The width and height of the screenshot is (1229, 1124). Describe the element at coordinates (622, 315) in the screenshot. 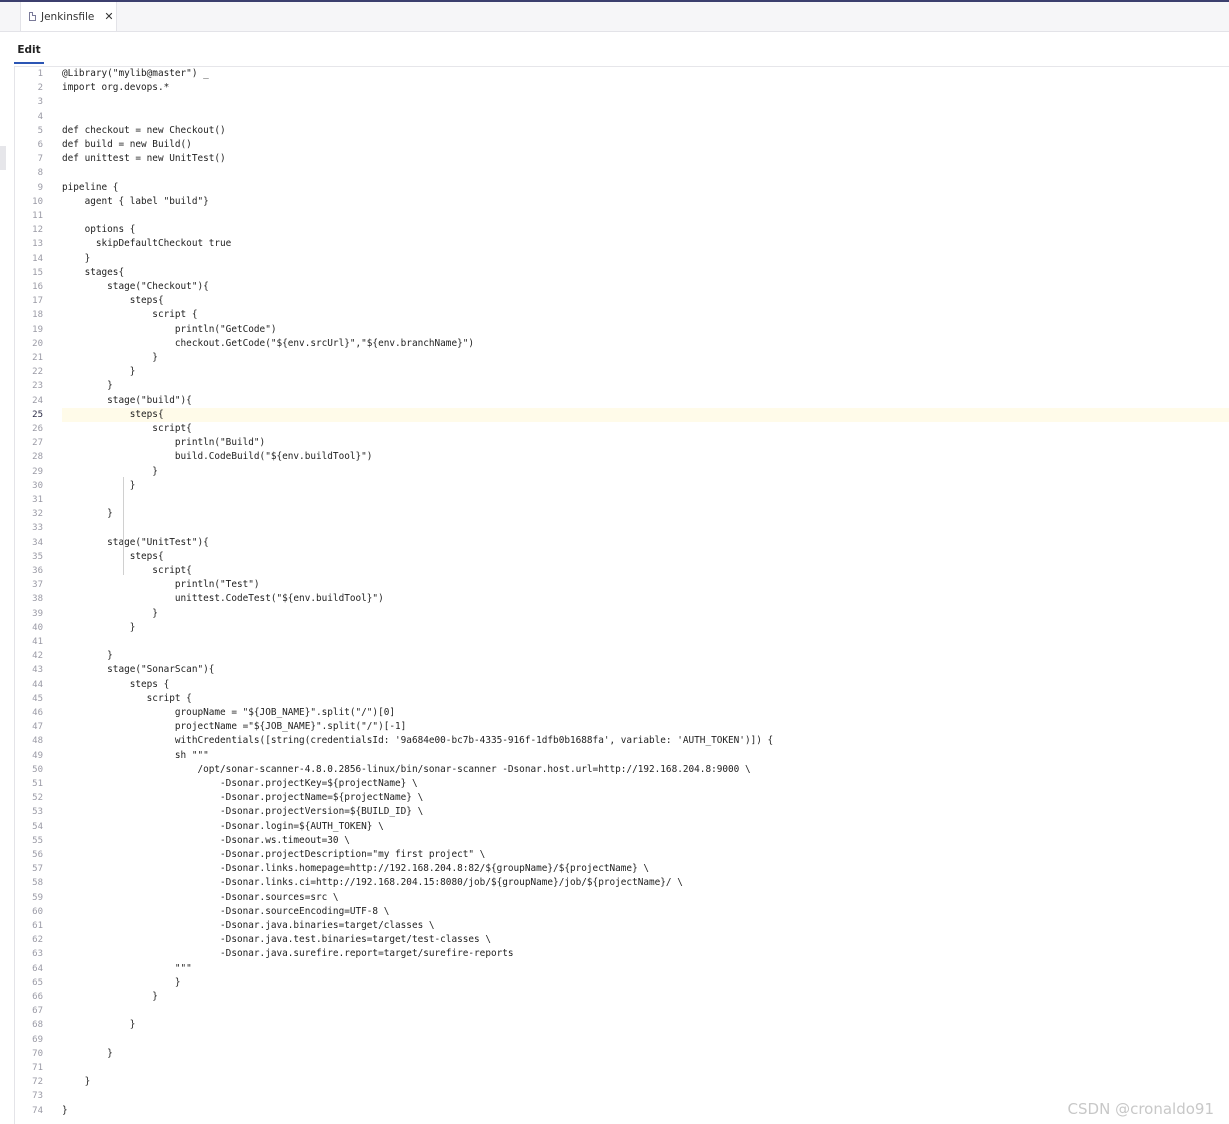

I see `code-line: 18 script {` at that location.